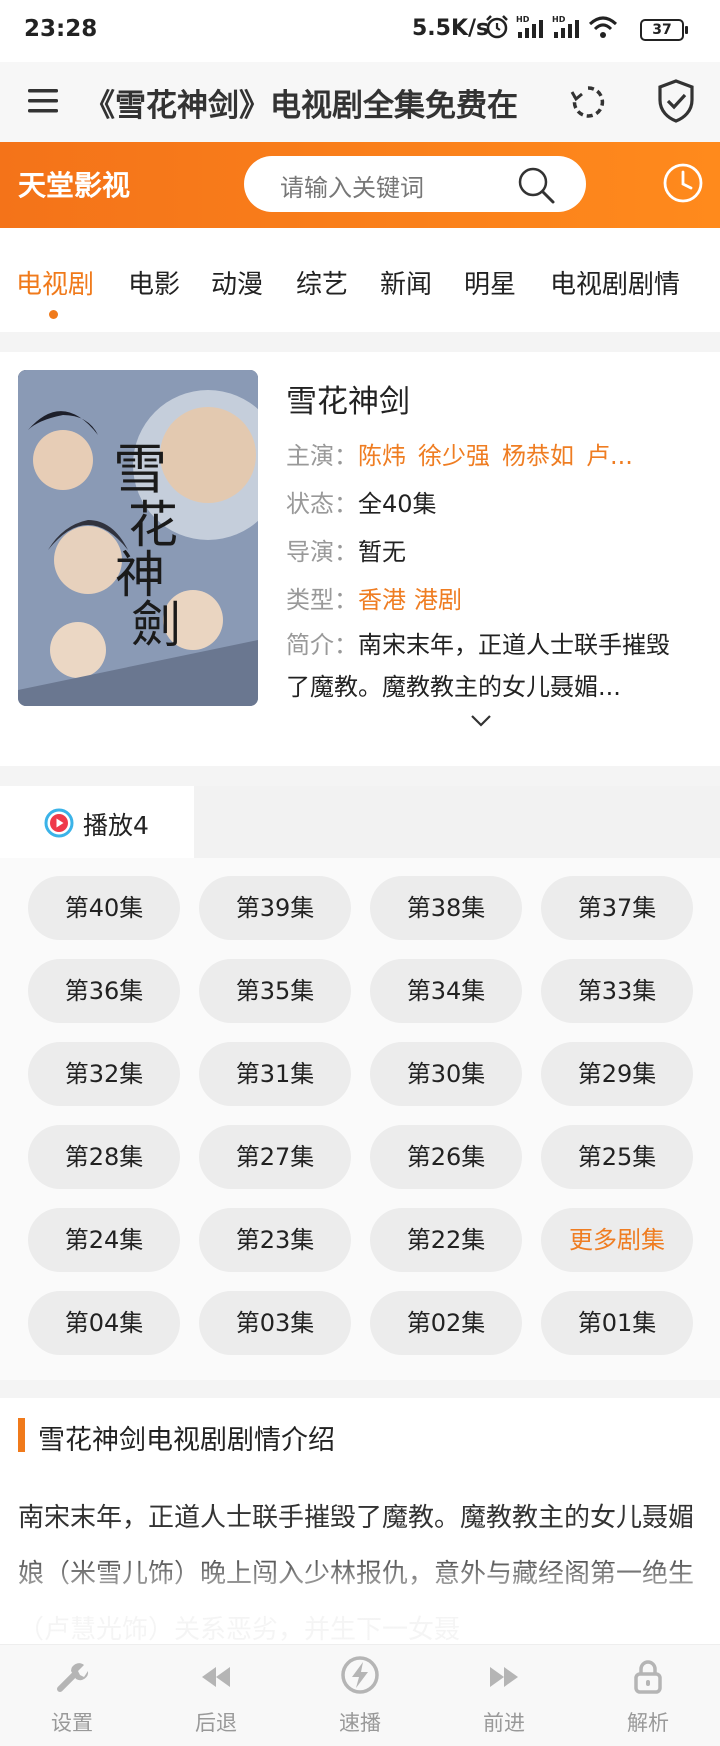  What do you see at coordinates (648, 1723) in the screenshot?
I see `nav-label: 解析` at bounding box center [648, 1723].